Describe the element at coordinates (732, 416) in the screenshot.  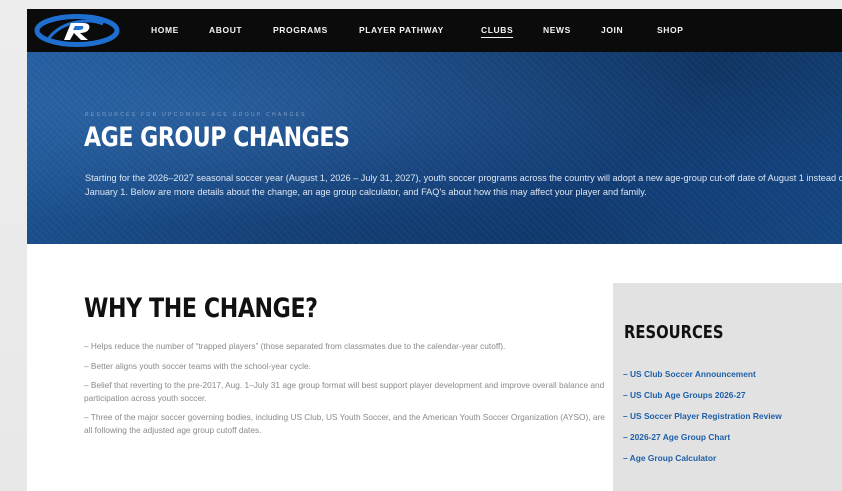
I see `link-player-registration-review: – US Soccer Player Registration Review` at that location.